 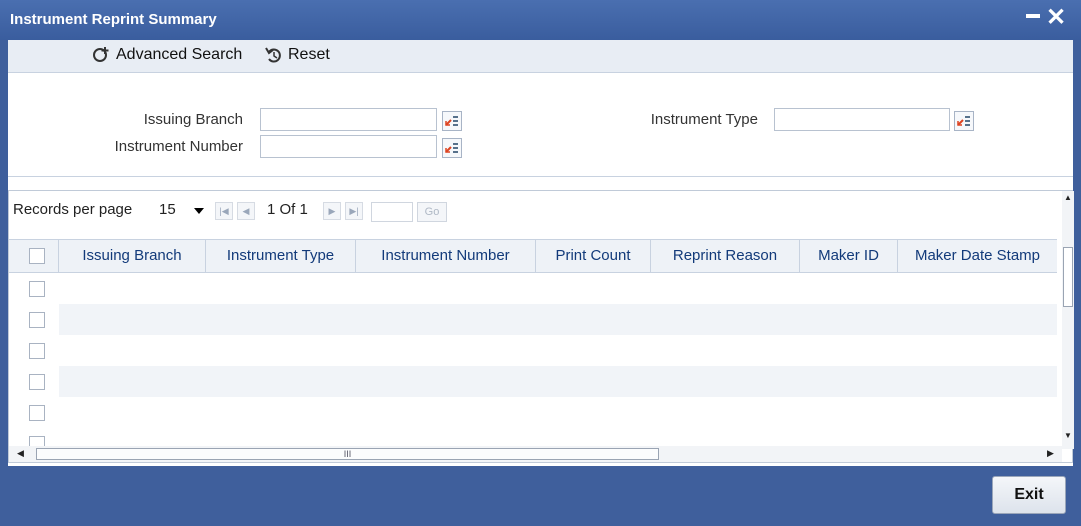 What do you see at coordinates (1050, 453) in the screenshot?
I see `scroll-right-icon: ▶` at bounding box center [1050, 453].